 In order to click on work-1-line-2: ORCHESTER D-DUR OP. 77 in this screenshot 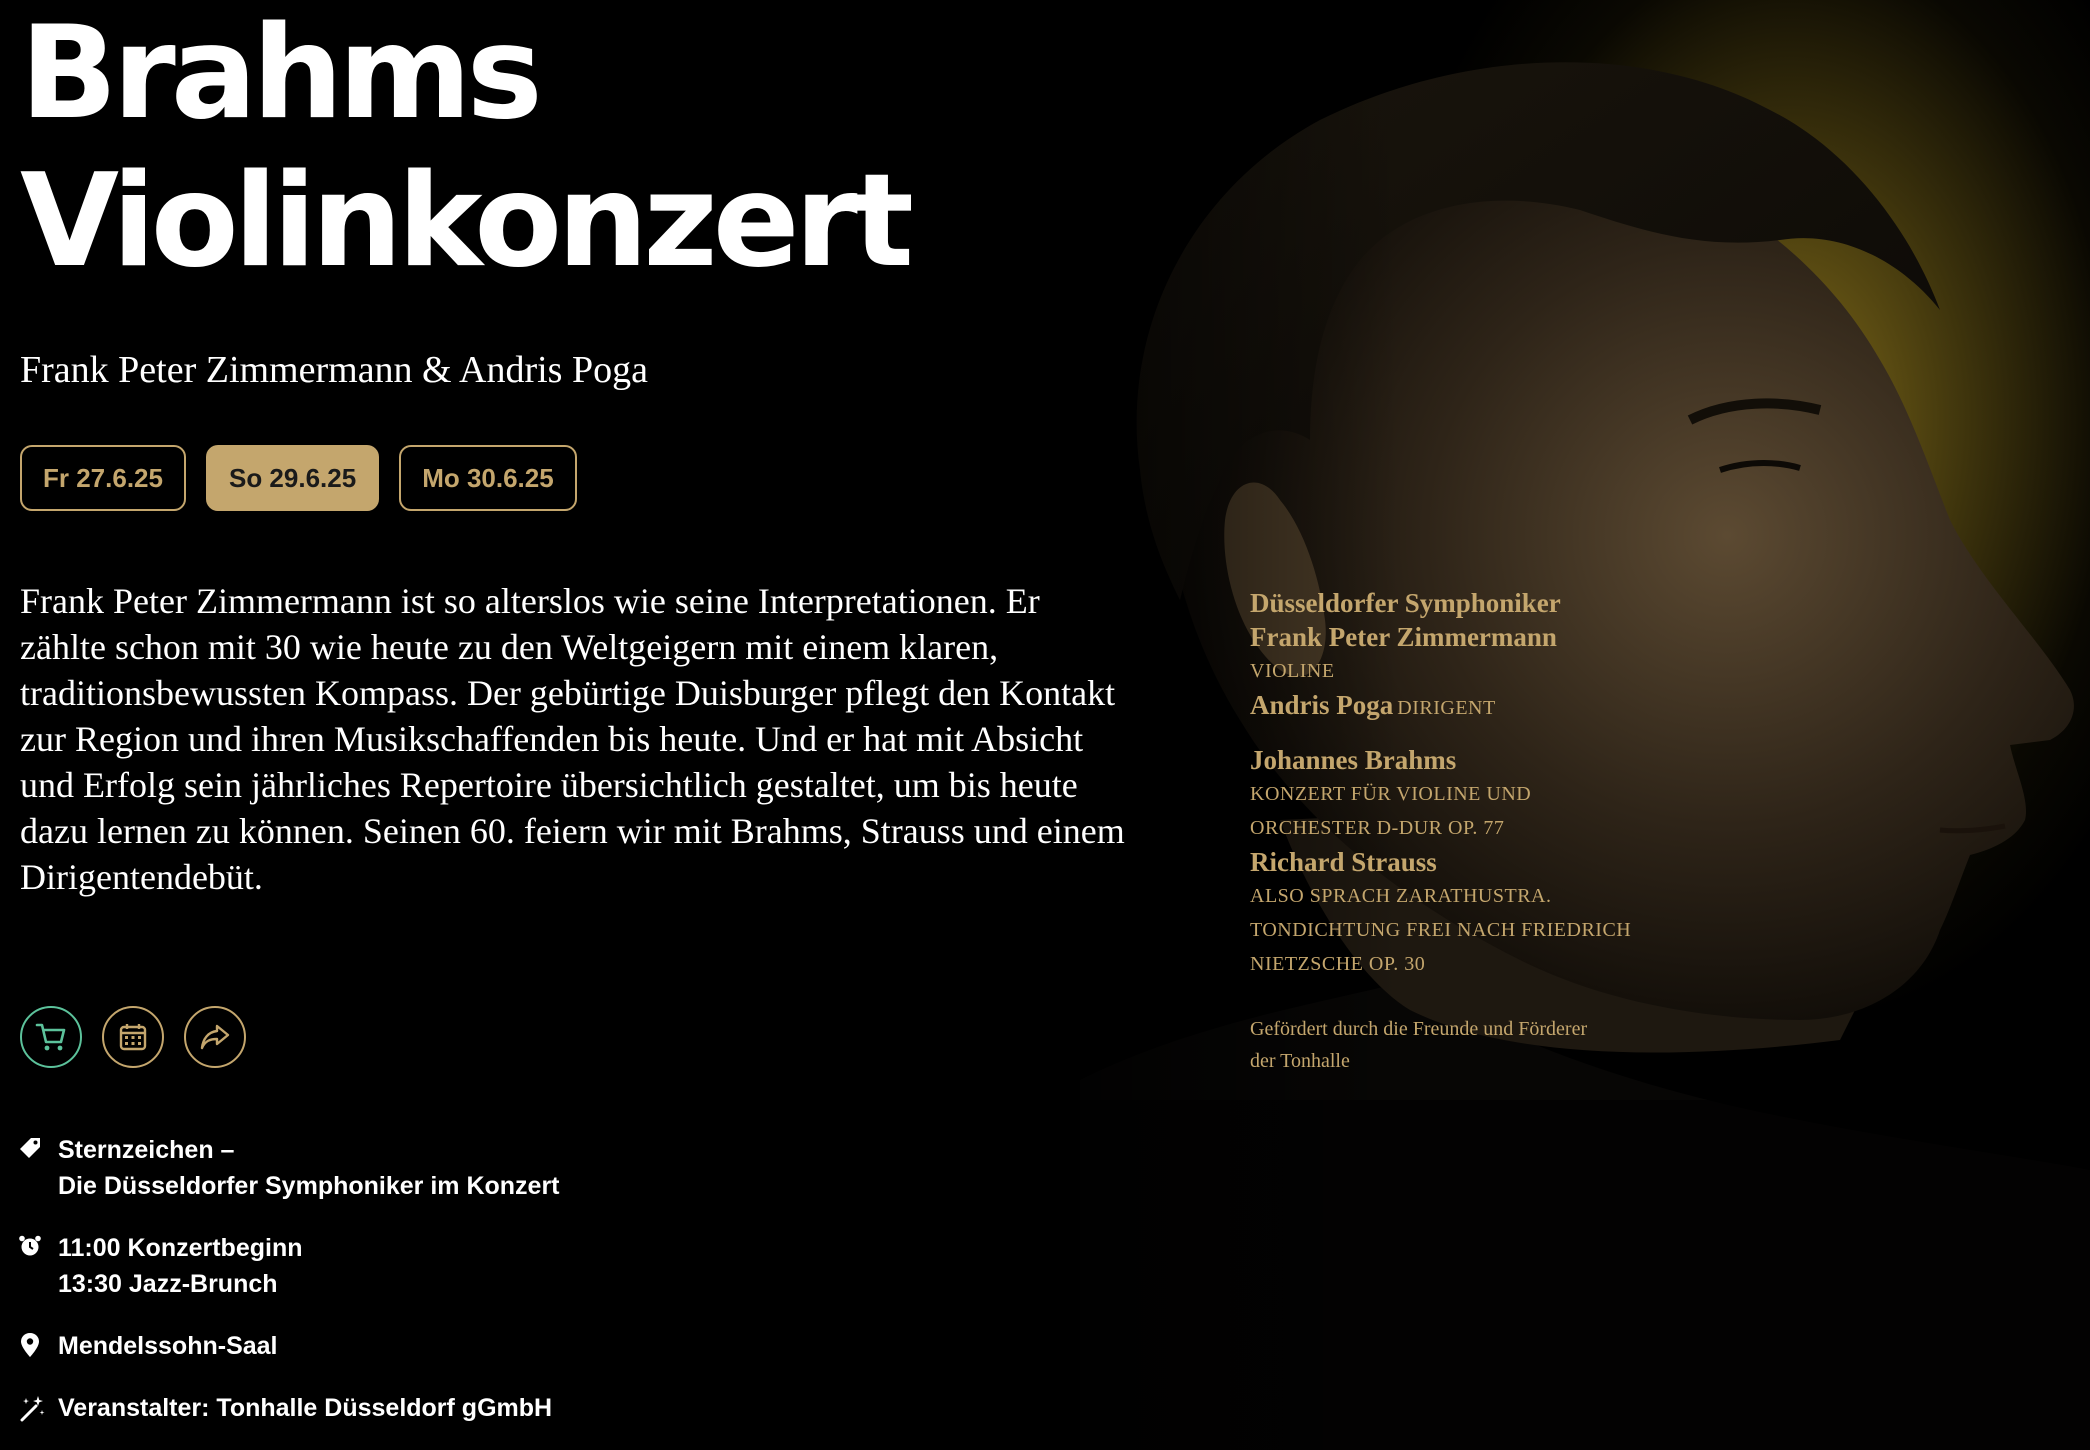, I will do `click(1377, 828)`.